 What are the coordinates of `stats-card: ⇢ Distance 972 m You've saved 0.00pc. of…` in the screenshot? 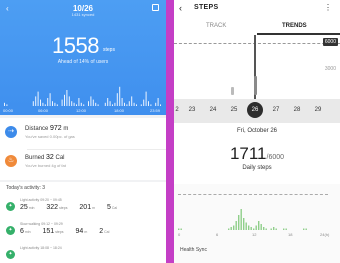 It's located at (83, 149).